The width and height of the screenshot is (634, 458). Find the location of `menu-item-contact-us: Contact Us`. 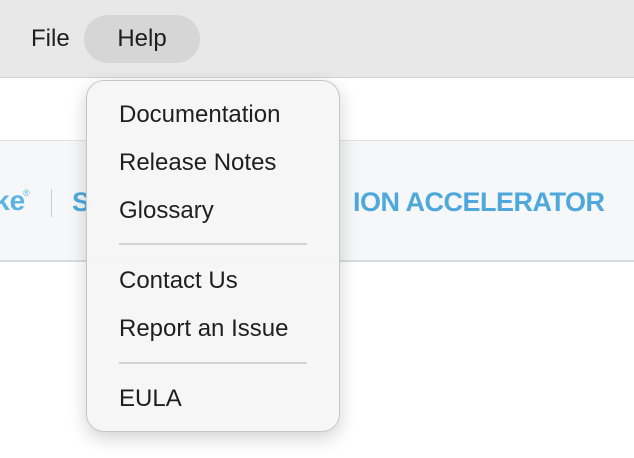

menu-item-contact-us: Contact Us is located at coordinates (178, 281).